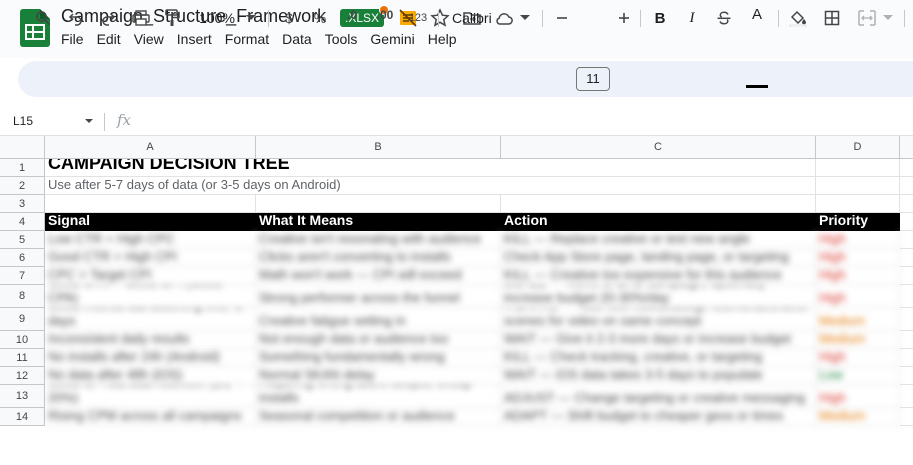  I want to click on header-cell-signal: Signal, so click(150, 222).